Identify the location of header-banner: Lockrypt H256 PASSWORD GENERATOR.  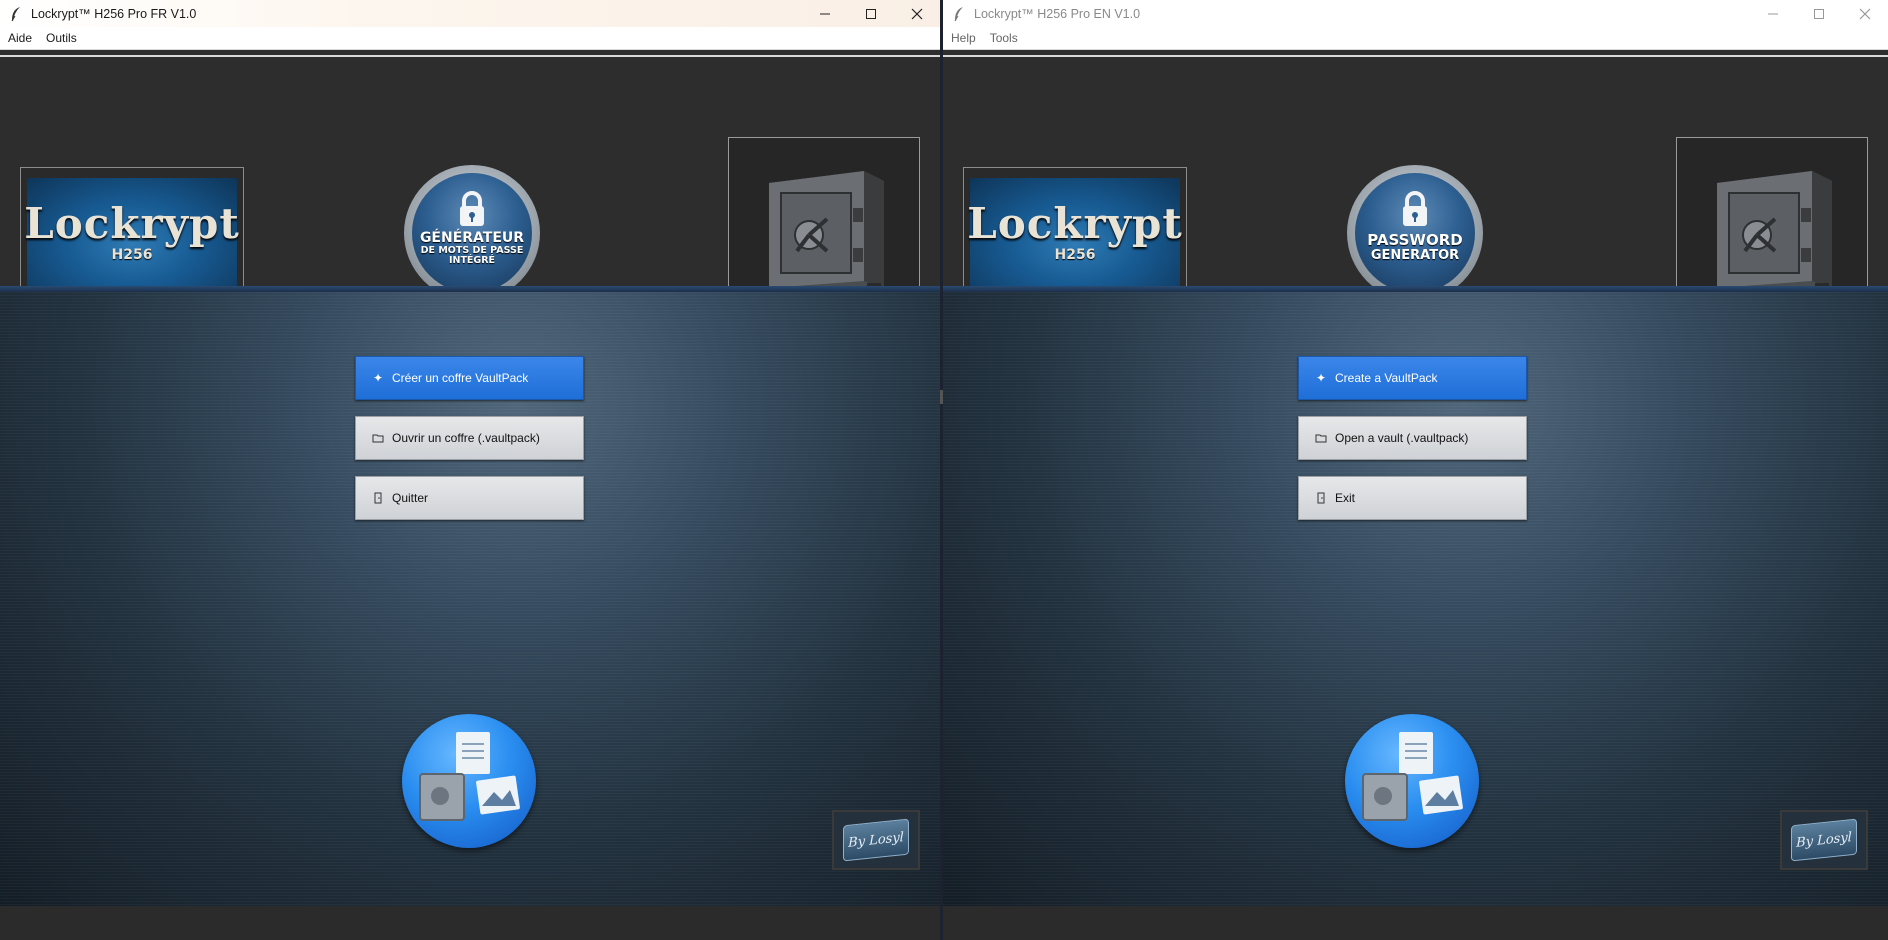
(1415, 192).